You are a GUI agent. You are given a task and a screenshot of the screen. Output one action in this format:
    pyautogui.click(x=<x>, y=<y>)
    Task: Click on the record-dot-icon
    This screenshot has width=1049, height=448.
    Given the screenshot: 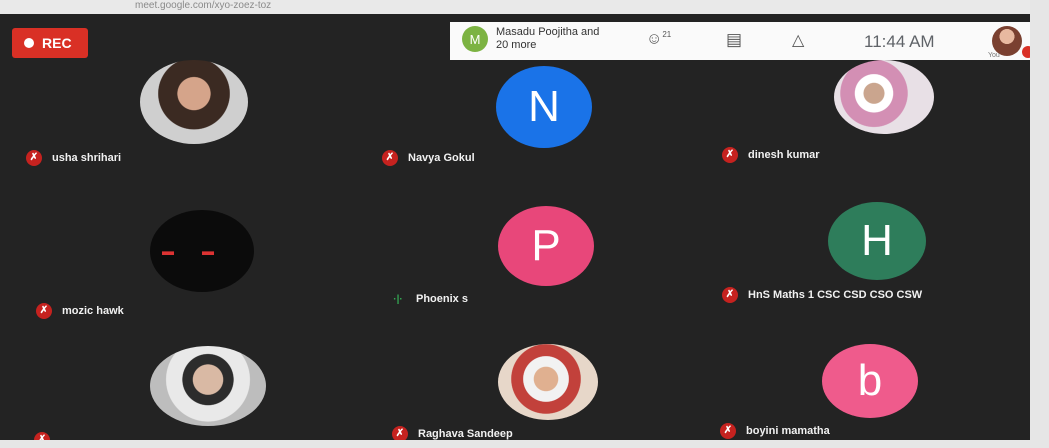 What is the action you would take?
    pyautogui.click(x=29, y=43)
    